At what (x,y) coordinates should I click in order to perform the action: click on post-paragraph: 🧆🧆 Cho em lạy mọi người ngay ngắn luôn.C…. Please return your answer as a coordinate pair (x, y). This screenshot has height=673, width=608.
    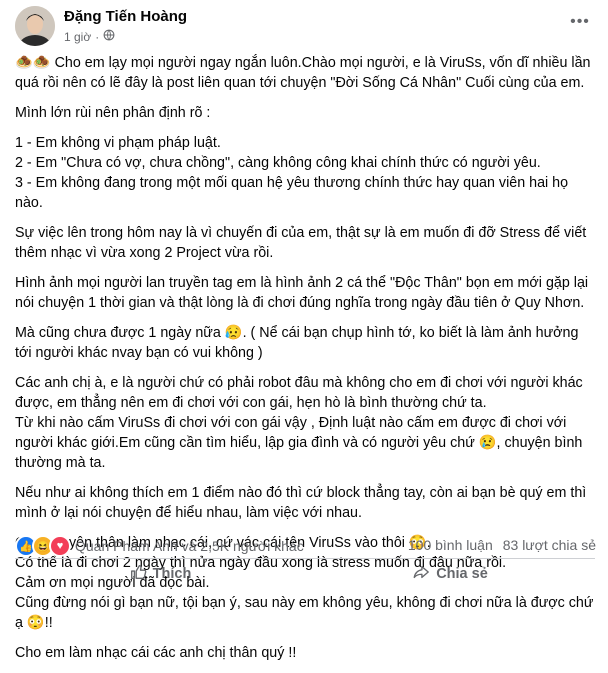
    Looking at the image, I should click on (303, 73).